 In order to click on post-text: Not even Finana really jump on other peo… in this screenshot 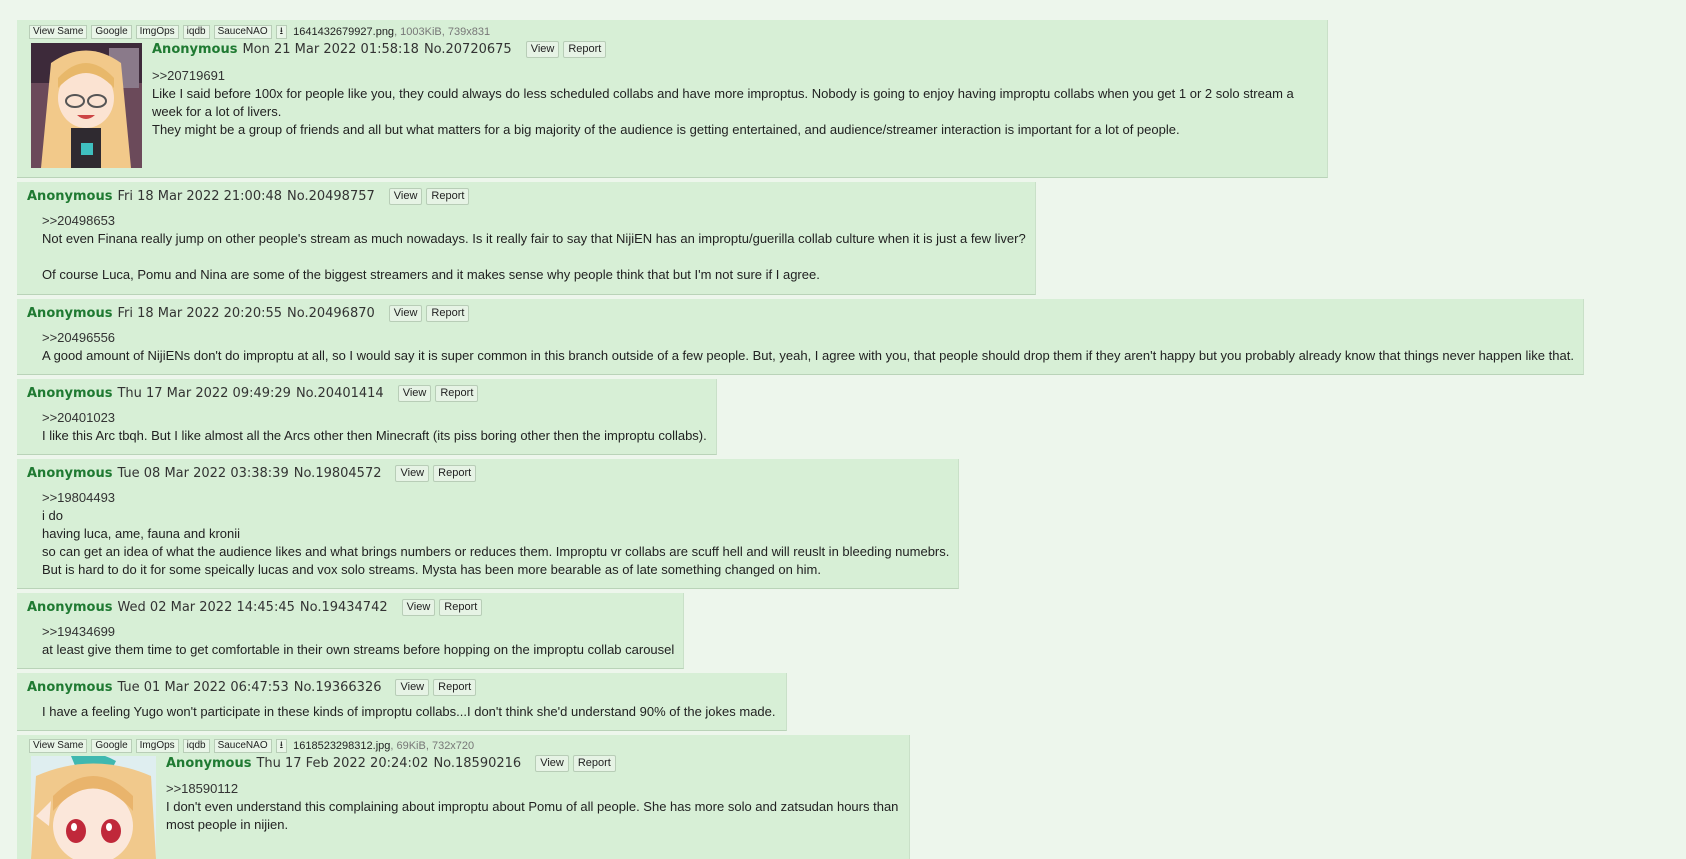, I will do `click(534, 238)`.